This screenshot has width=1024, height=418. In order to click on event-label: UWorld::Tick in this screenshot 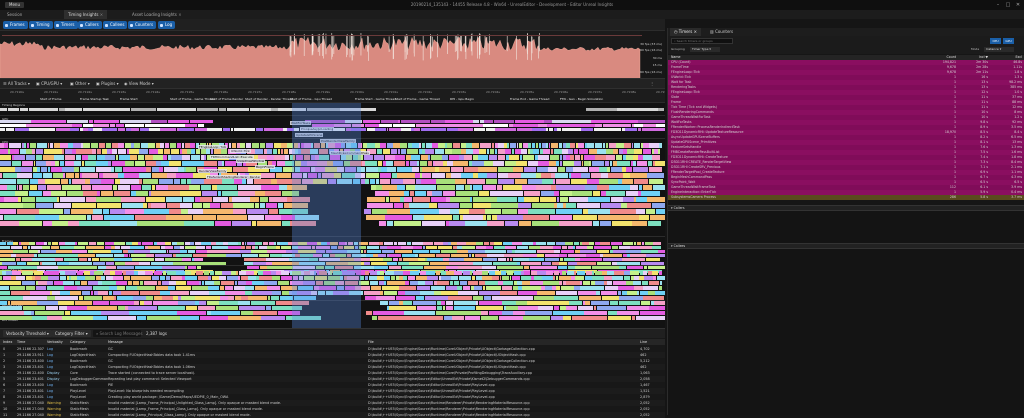, I will do `click(240, 151)`.